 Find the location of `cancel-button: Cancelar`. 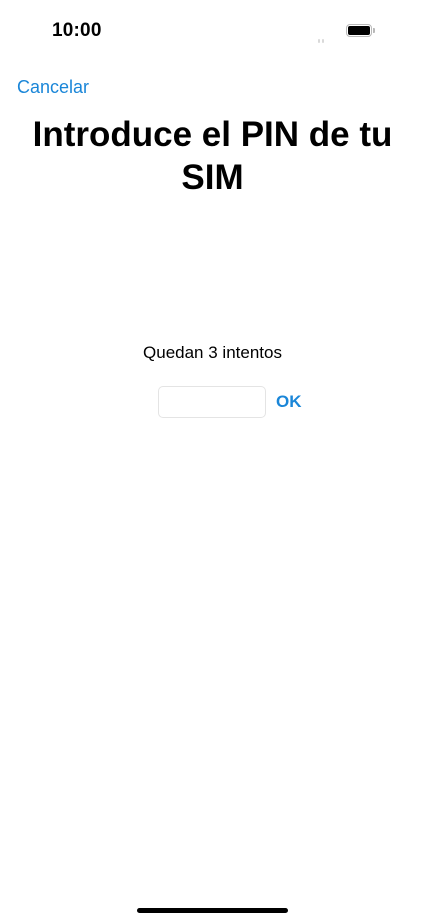

cancel-button: Cancelar is located at coordinates (53, 87).